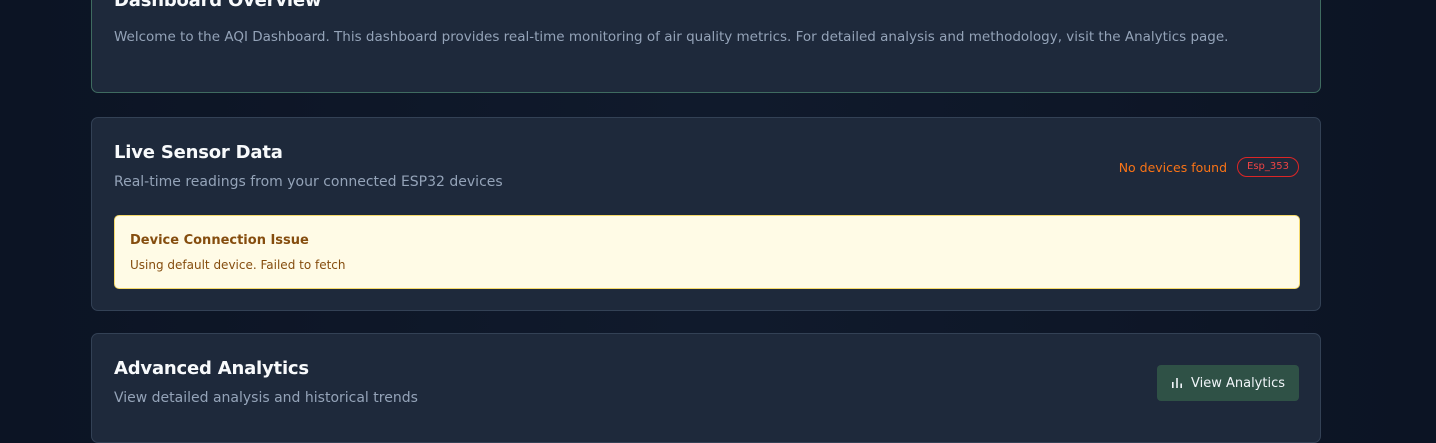 The height and width of the screenshot is (443, 1436). I want to click on analytics-title: Advanced Analytics, so click(211, 368).